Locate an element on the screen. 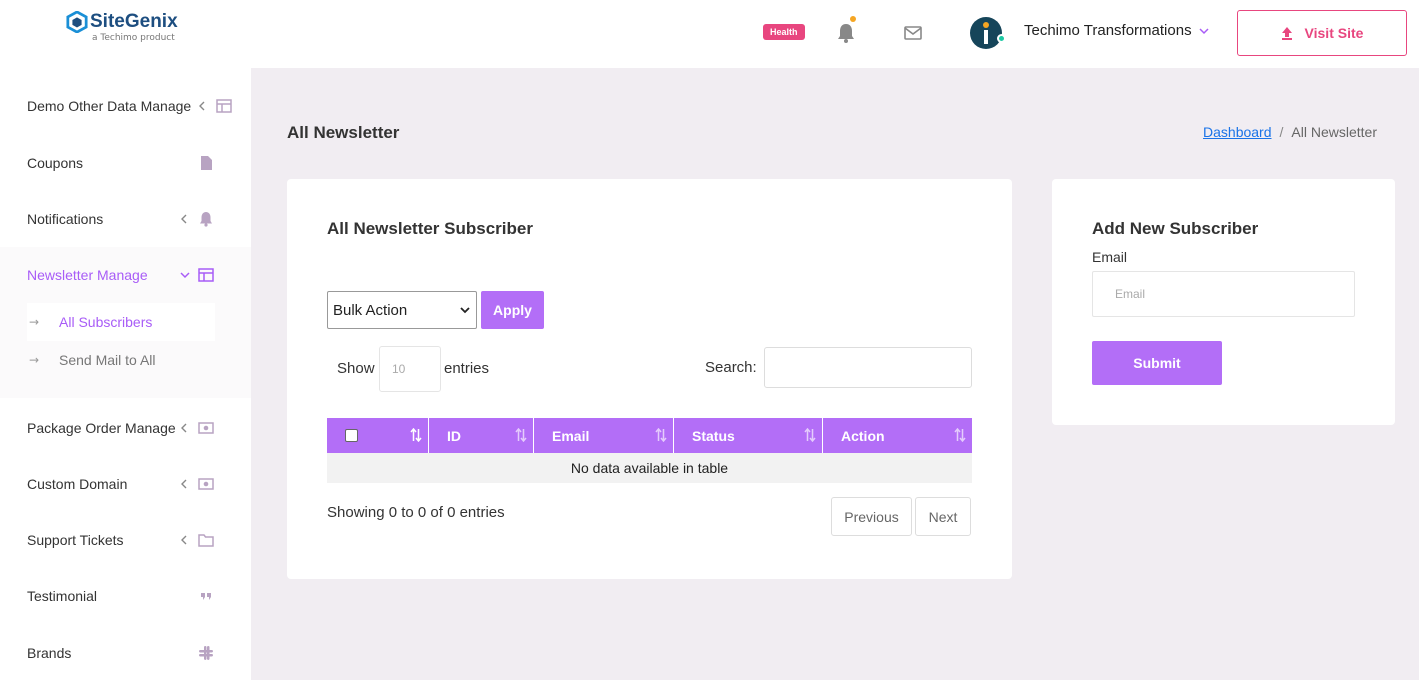  sidebar-item-demo-other-data: Demo Other Data Manage is located at coordinates (125, 106).